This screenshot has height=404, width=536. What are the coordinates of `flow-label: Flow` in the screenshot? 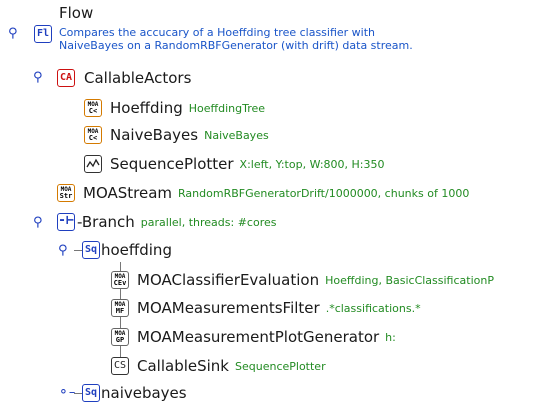 It's located at (76, 13).